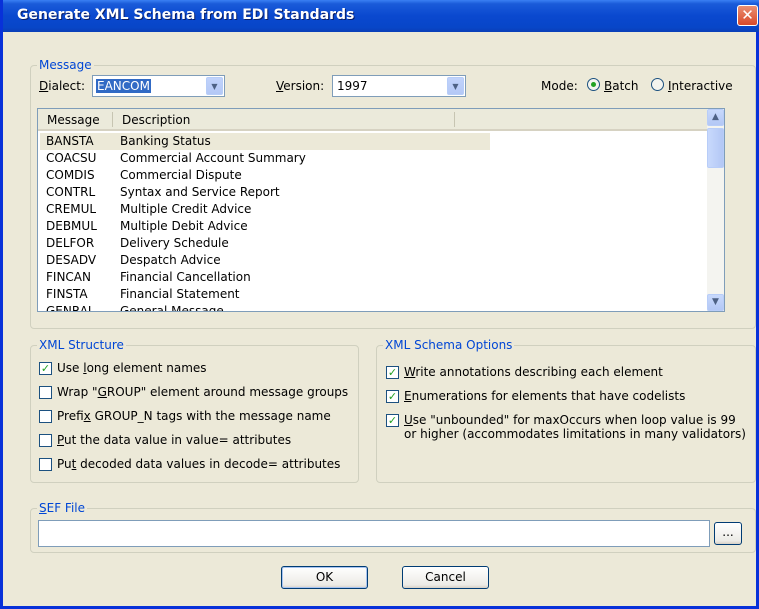  I want to click on scroll-thumb, so click(715, 148).